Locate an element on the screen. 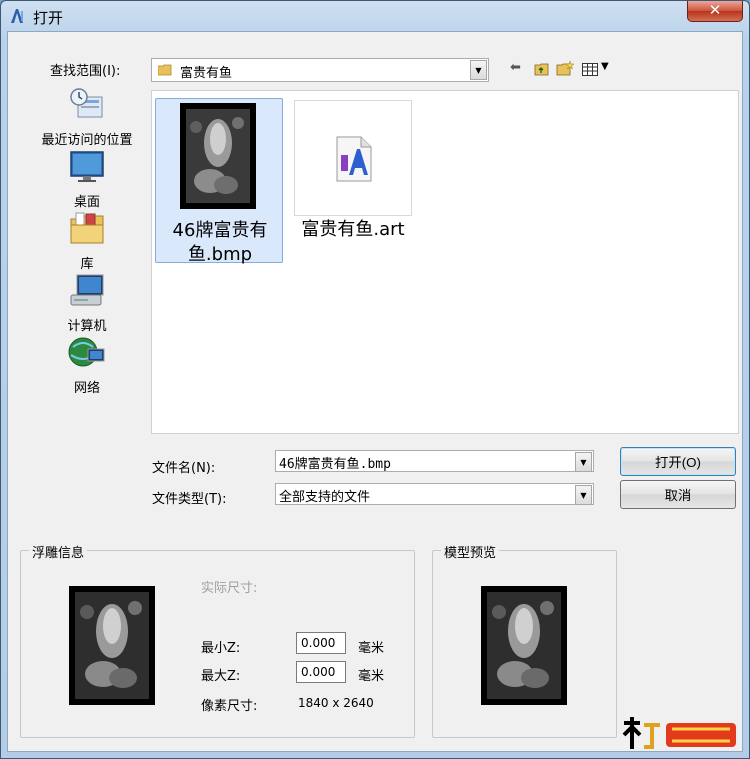  filetype-value: 全部支持的文件 is located at coordinates (325, 497).